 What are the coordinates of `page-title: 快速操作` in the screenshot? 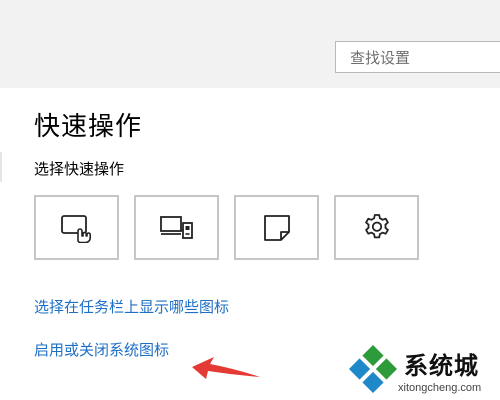 It's located at (88, 127).